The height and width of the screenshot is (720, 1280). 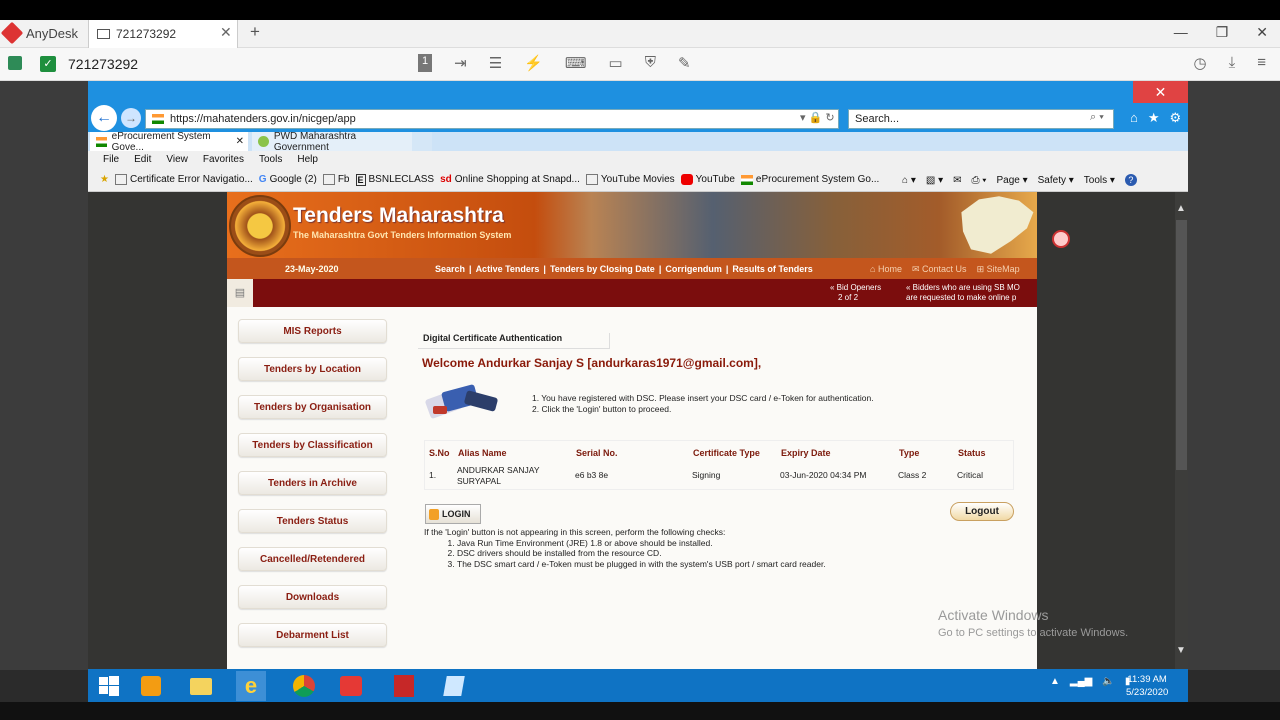 What do you see at coordinates (131, 118) in the screenshot?
I see `forward-arrow-icon: →` at bounding box center [131, 118].